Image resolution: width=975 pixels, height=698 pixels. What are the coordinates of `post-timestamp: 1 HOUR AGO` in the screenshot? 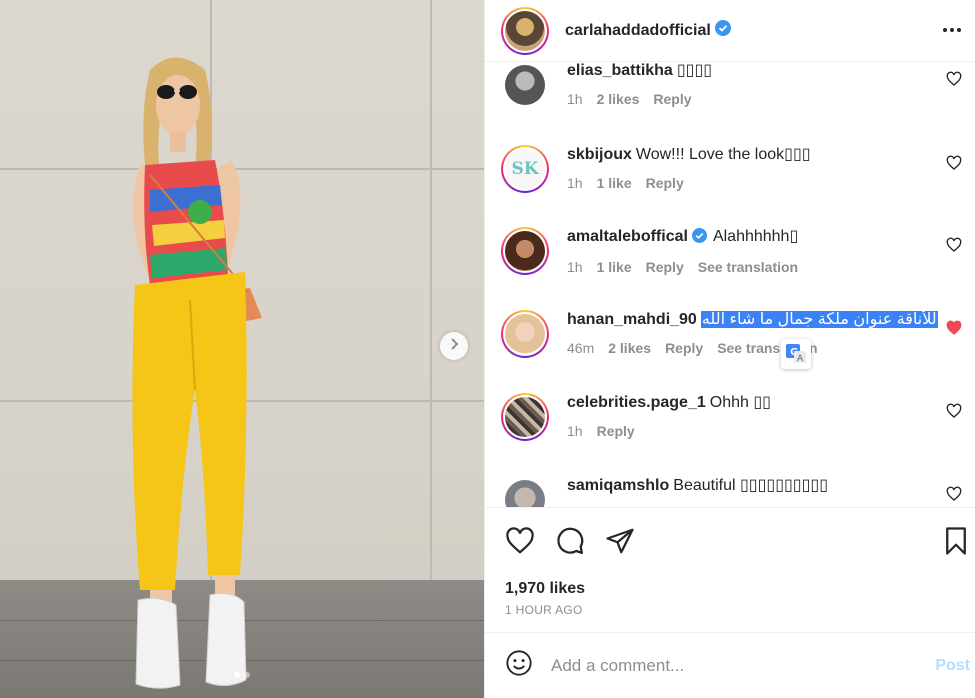 It's located at (544, 610).